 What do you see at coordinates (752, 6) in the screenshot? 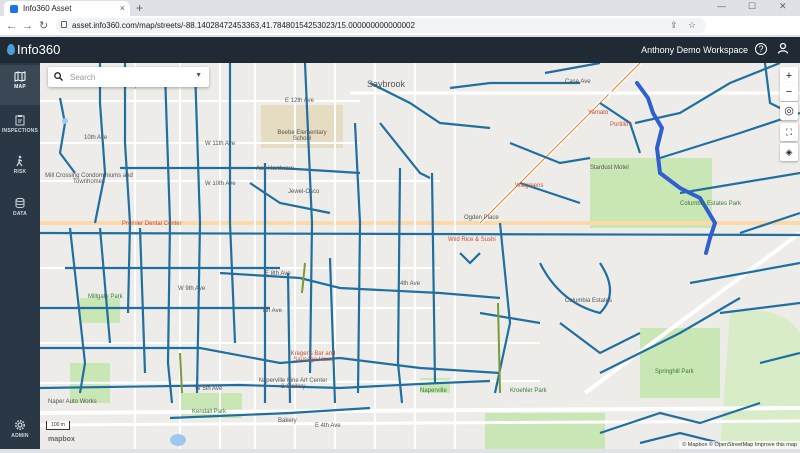
I see `maximize-icon: ☐` at bounding box center [752, 6].